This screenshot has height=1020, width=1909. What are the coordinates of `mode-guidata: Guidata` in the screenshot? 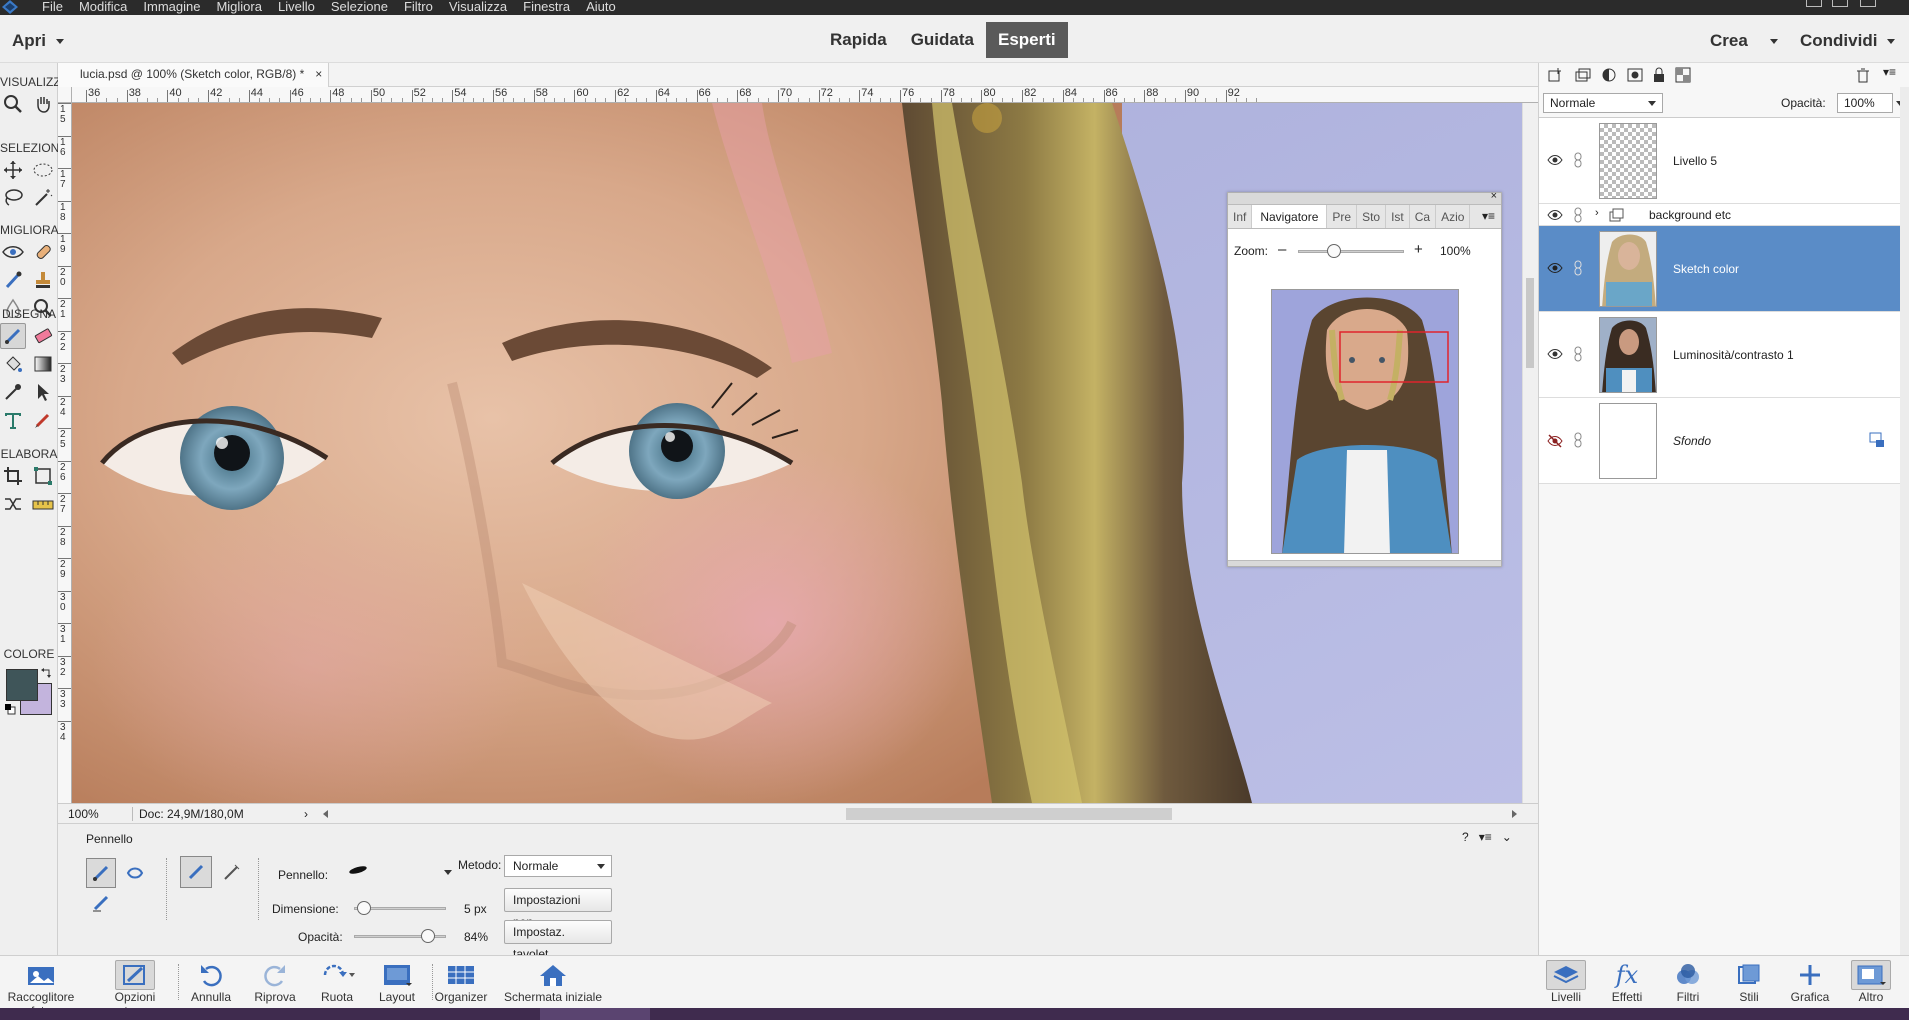 It's located at (942, 40).